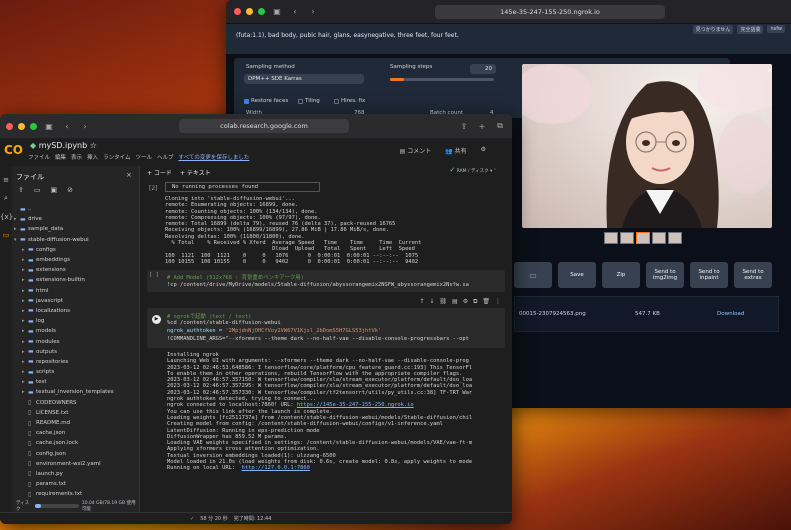 This screenshot has width=791, height=530. Describe the element at coordinates (159, 172) in the screenshot. I see `add-code-button: + コード` at that location.